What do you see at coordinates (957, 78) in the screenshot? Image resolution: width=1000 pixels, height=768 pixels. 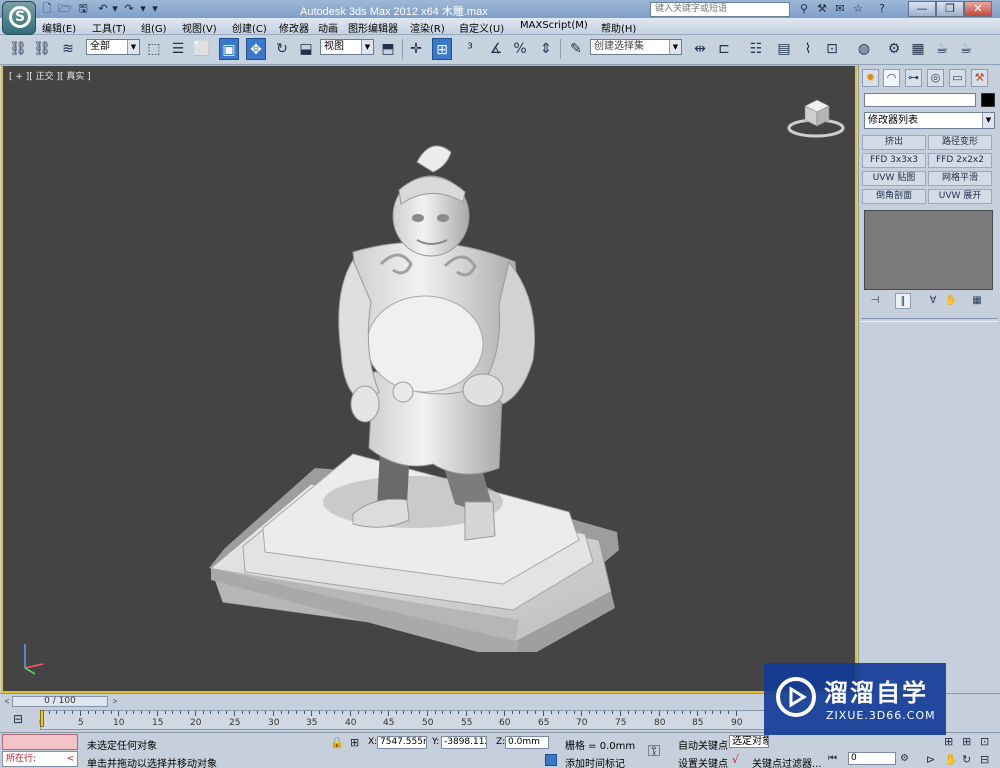 I see `display-tab-icon: ▭` at bounding box center [957, 78].